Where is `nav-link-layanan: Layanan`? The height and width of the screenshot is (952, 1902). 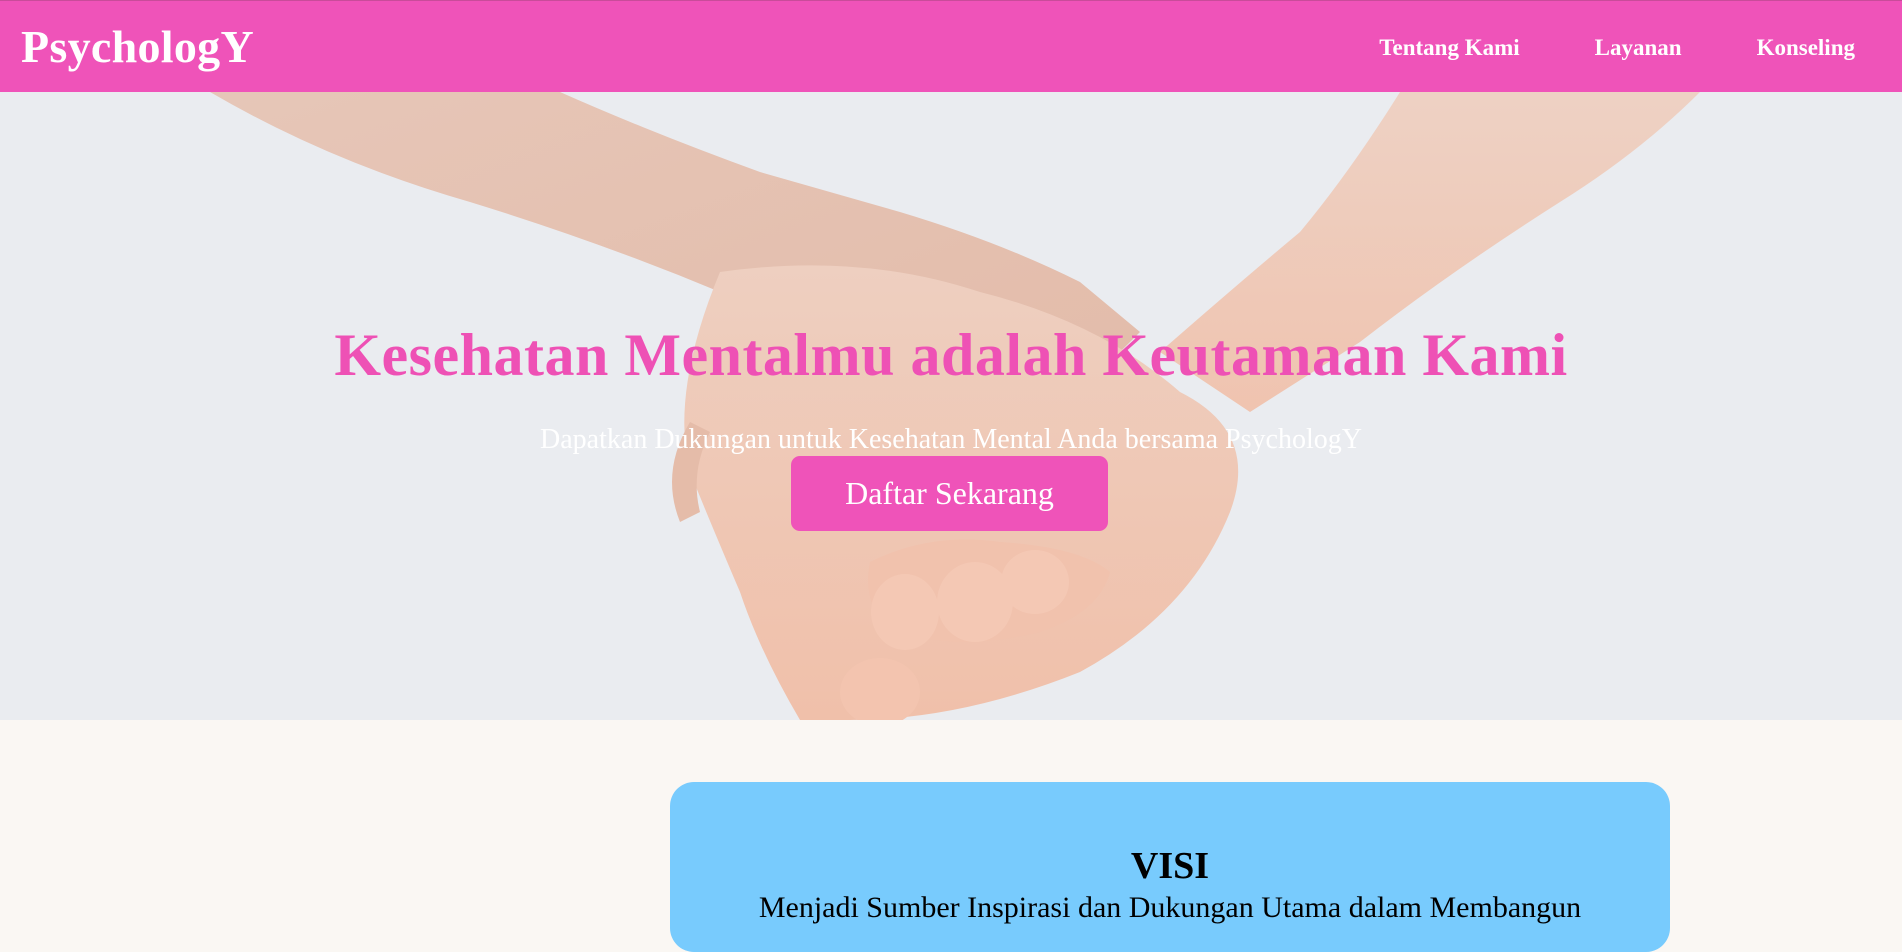 nav-link-layanan: Layanan is located at coordinates (1638, 48).